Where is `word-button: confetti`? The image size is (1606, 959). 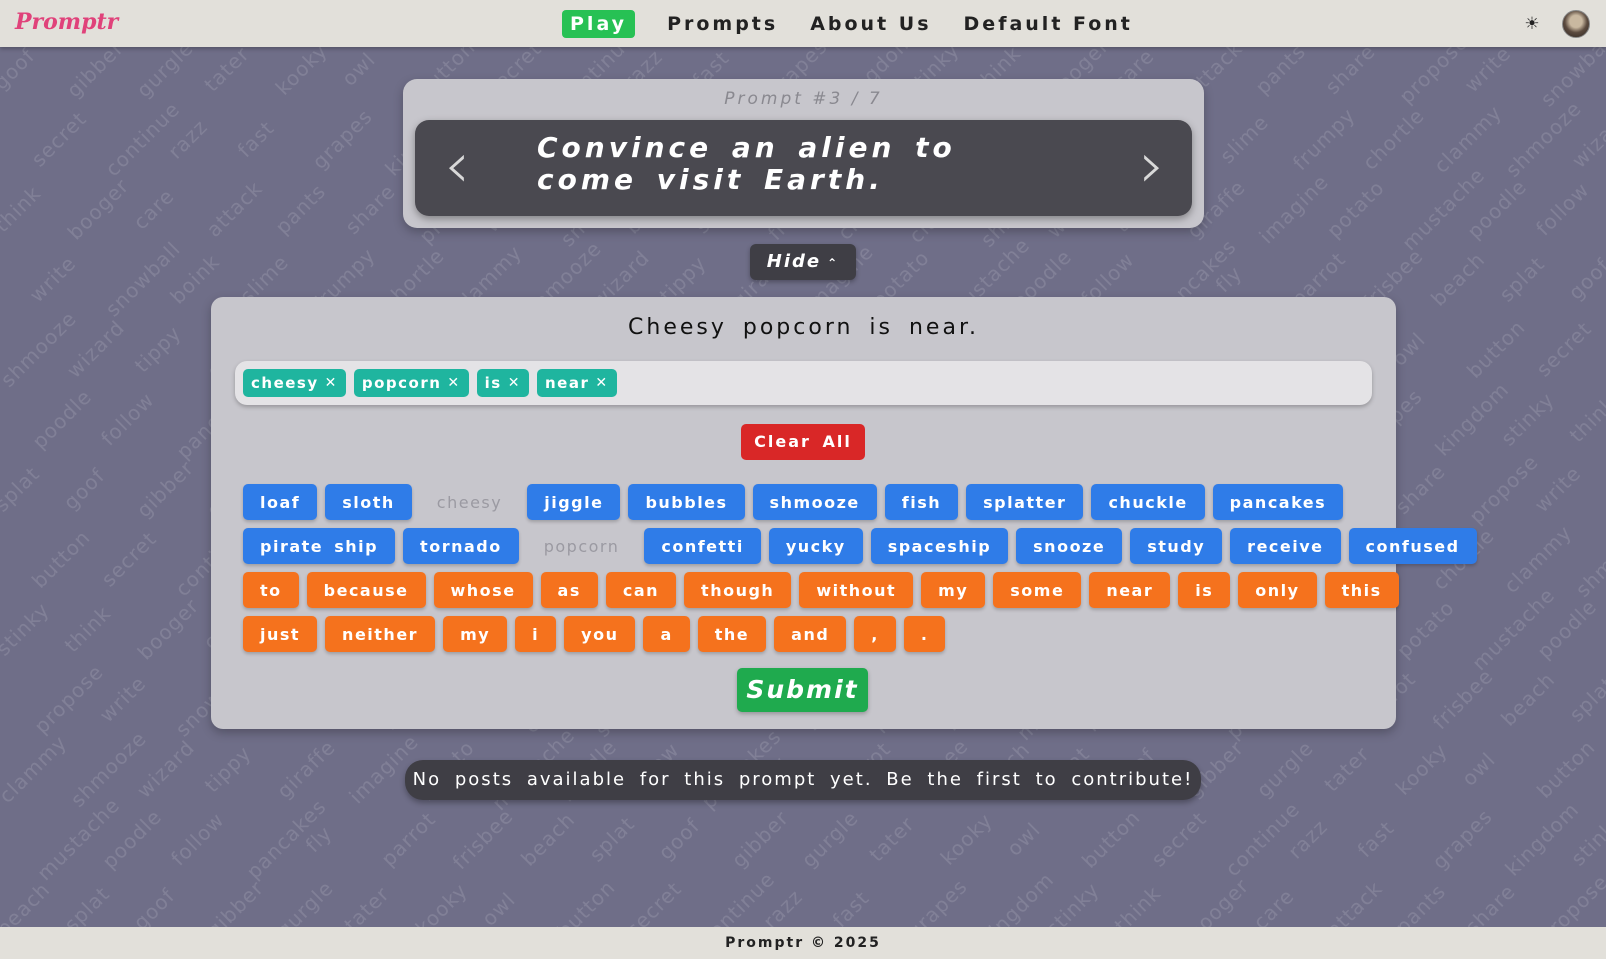 word-button: confetti is located at coordinates (702, 546).